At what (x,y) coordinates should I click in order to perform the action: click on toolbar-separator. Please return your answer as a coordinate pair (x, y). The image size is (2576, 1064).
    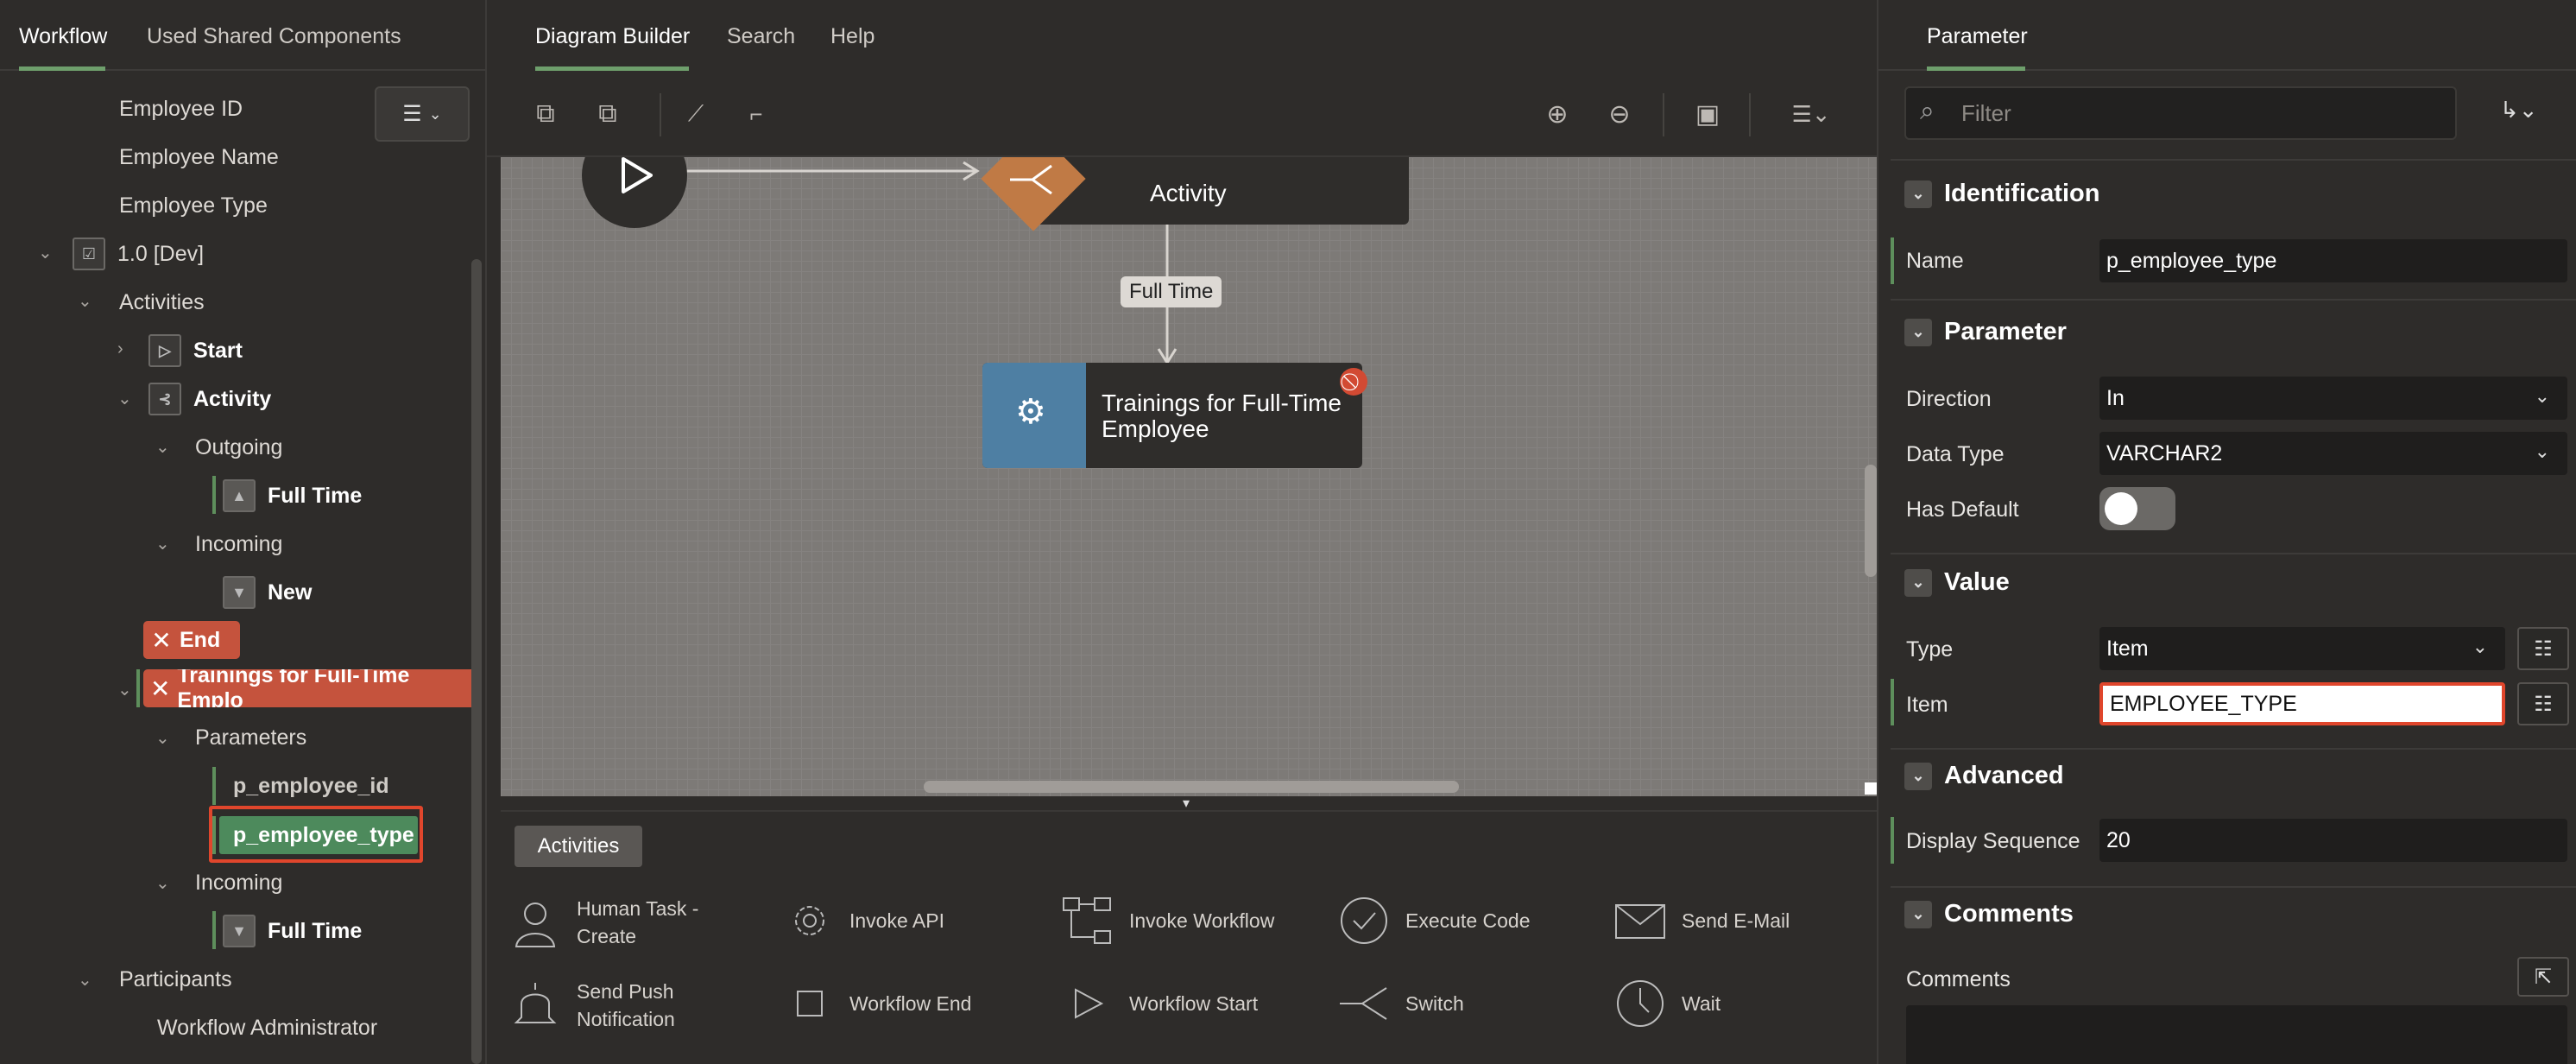
    Looking at the image, I should click on (660, 115).